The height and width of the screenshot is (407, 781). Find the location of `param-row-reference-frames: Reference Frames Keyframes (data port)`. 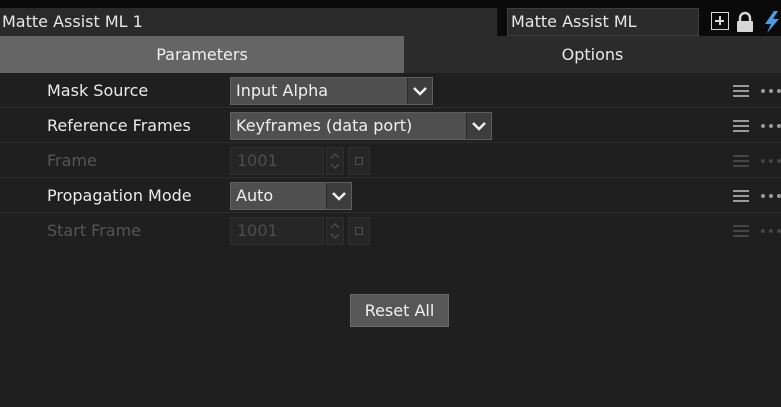

param-row-reference-frames: Reference Frames Keyframes (data port) is located at coordinates (390, 125).